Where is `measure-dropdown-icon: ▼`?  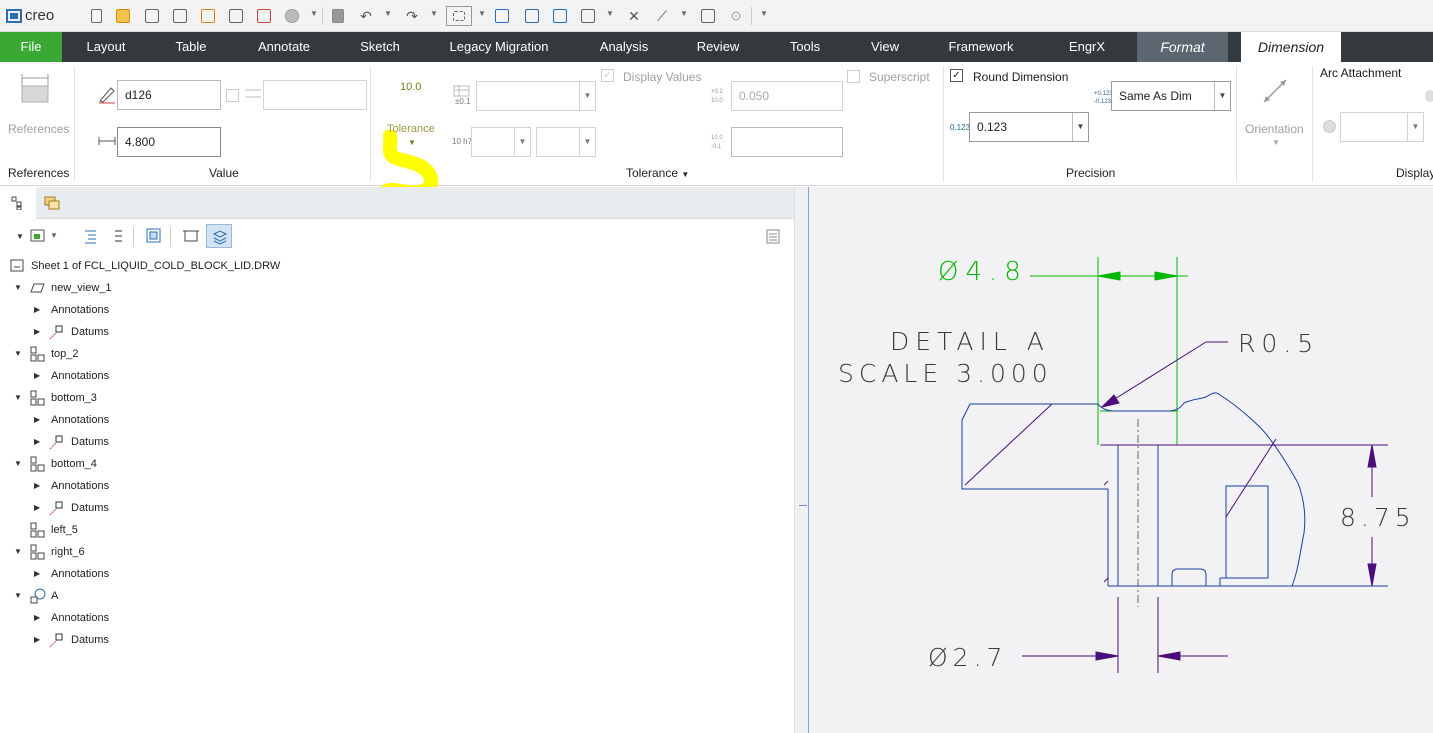 measure-dropdown-icon: ▼ is located at coordinates (684, 13).